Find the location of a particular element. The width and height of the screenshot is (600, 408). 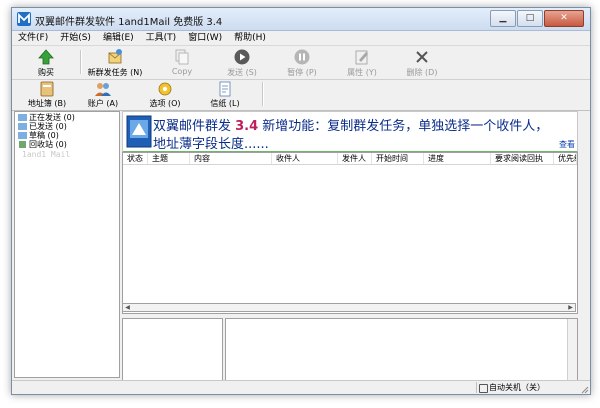

properties-button: 属性 (Y) is located at coordinates (362, 62).